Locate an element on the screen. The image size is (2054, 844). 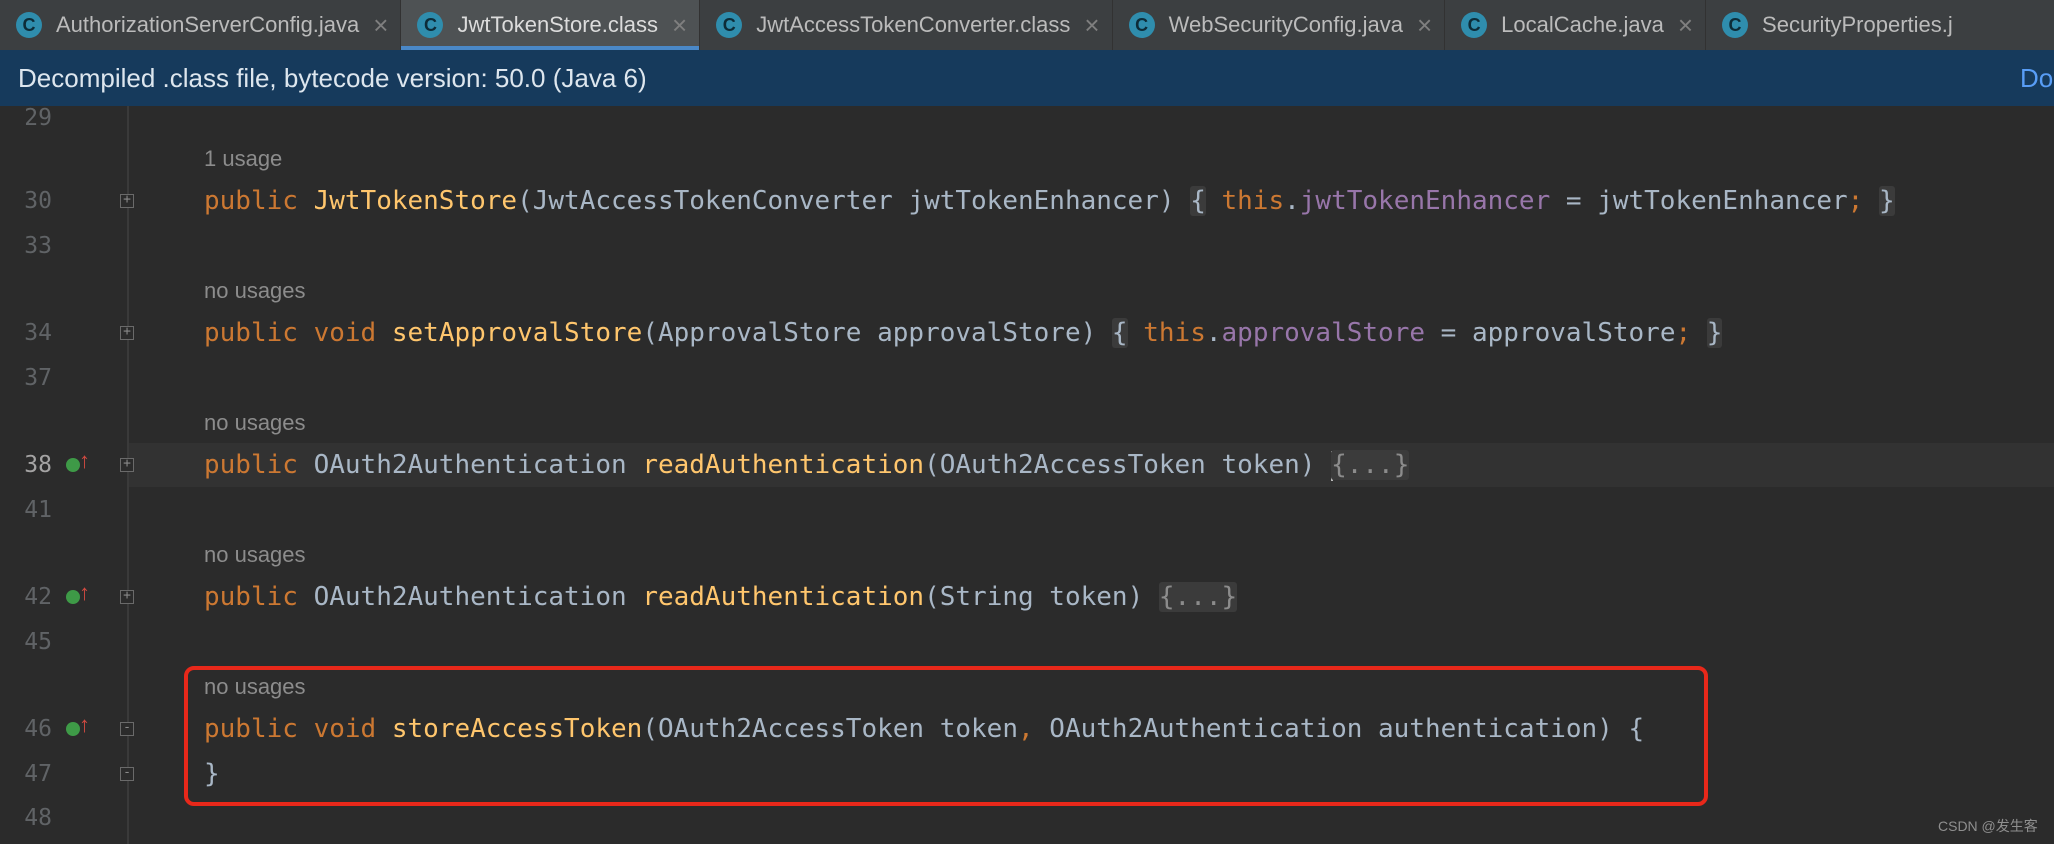
line-number: 38 is located at coordinates (38, 465).